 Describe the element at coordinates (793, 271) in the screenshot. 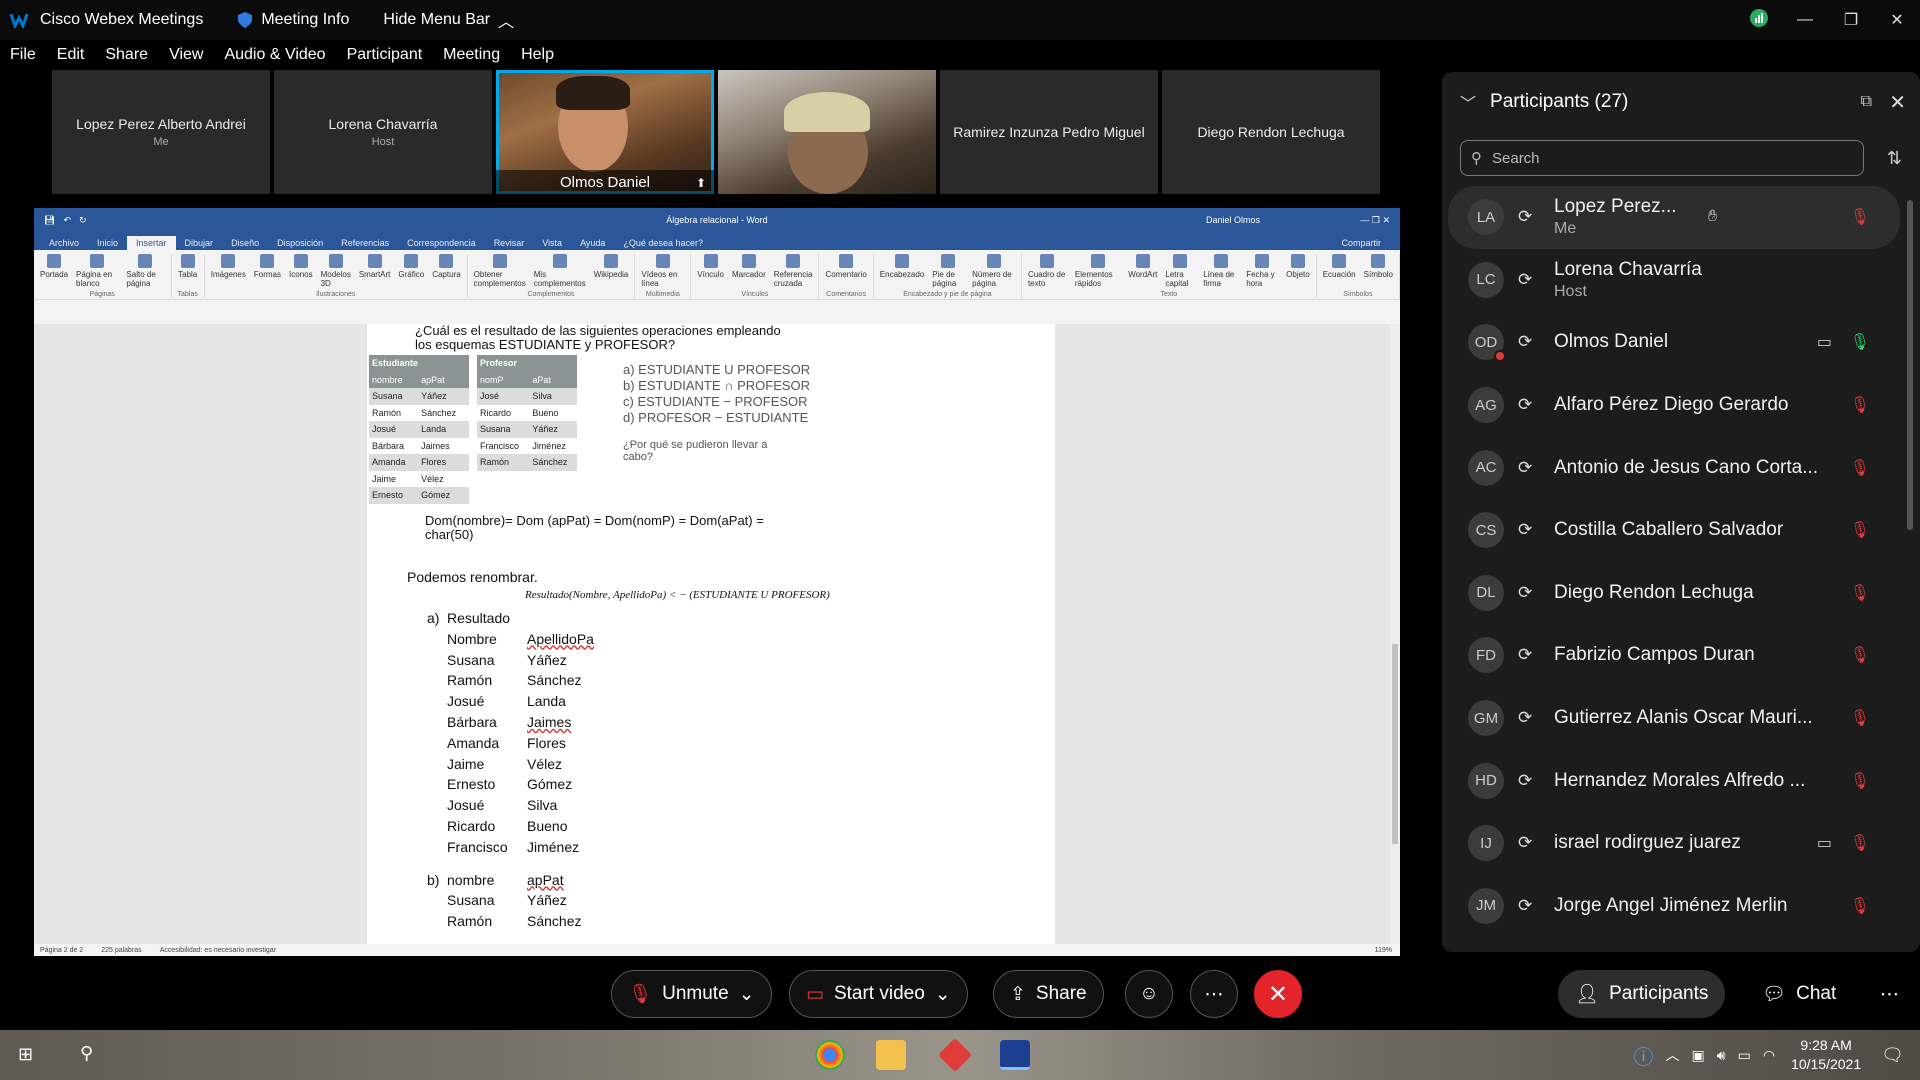

I see `ribbon-button: Referencia cruzada` at that location.